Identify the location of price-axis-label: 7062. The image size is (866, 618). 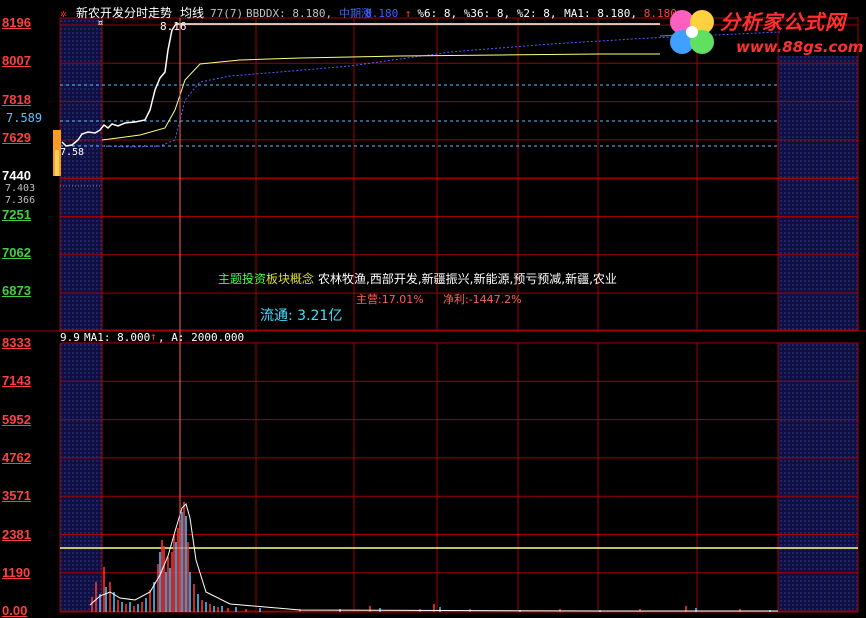
(16, 252).